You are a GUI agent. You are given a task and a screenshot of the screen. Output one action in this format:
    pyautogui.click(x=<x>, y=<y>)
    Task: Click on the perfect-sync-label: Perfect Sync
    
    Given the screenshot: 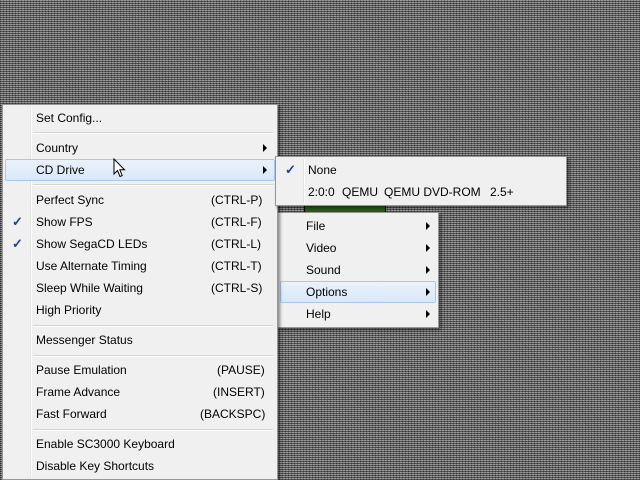 What is the action you would take?
    pyautogui.click(x=70, y=200)
    